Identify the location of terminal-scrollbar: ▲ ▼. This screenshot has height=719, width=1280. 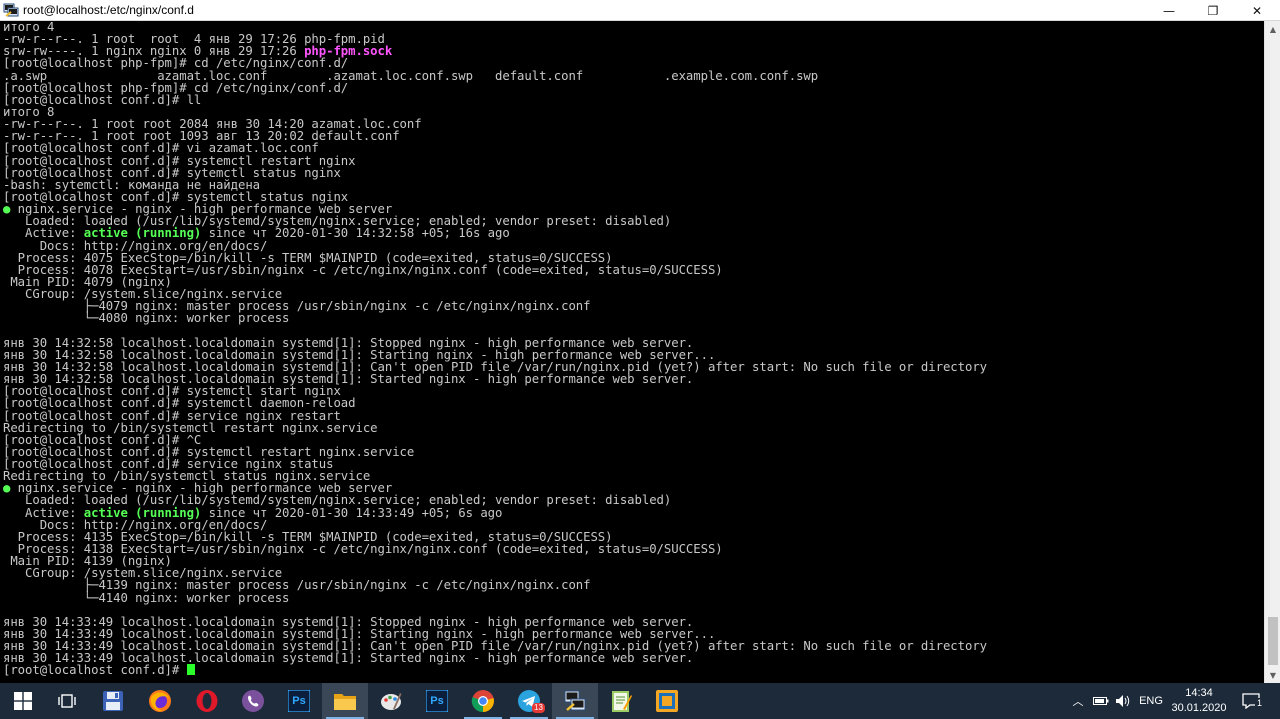
(1272, 352).